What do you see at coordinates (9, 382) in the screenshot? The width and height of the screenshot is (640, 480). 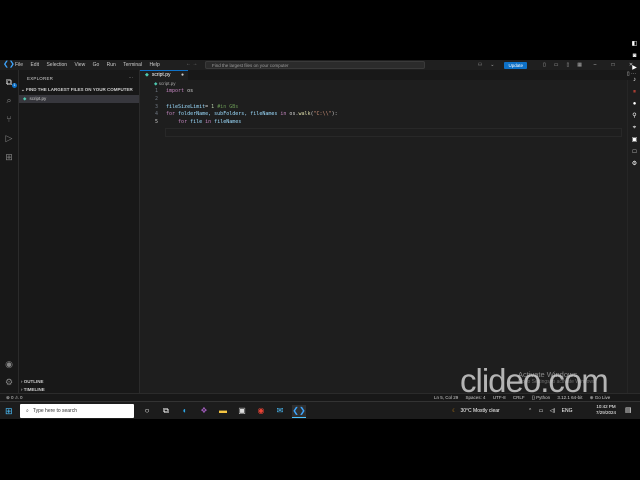 I see `settings-gear-icon: ⚙` at bounding box center [9, 382].